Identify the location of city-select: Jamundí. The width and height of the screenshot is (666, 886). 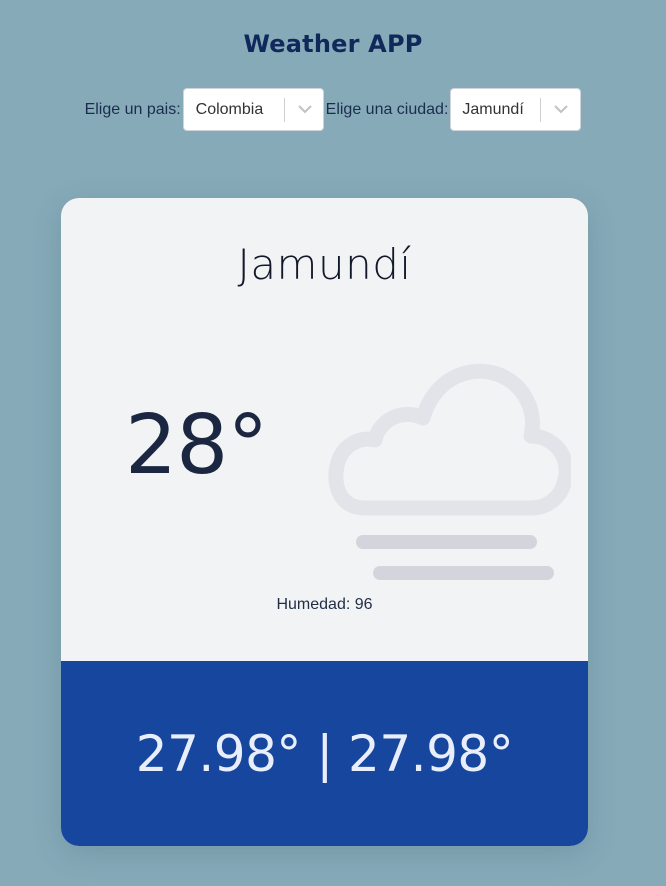
(516, 109).